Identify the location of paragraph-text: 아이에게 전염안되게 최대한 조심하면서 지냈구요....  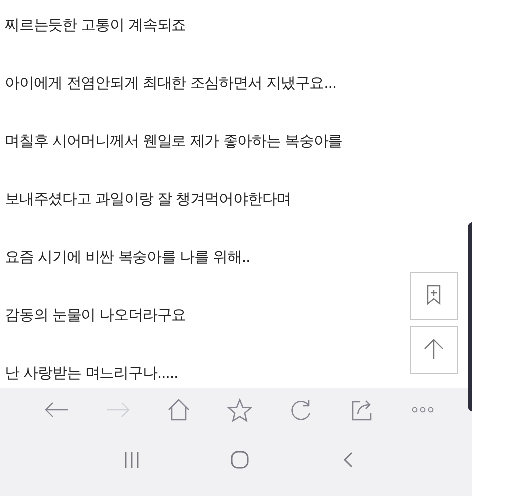
(171, 83).